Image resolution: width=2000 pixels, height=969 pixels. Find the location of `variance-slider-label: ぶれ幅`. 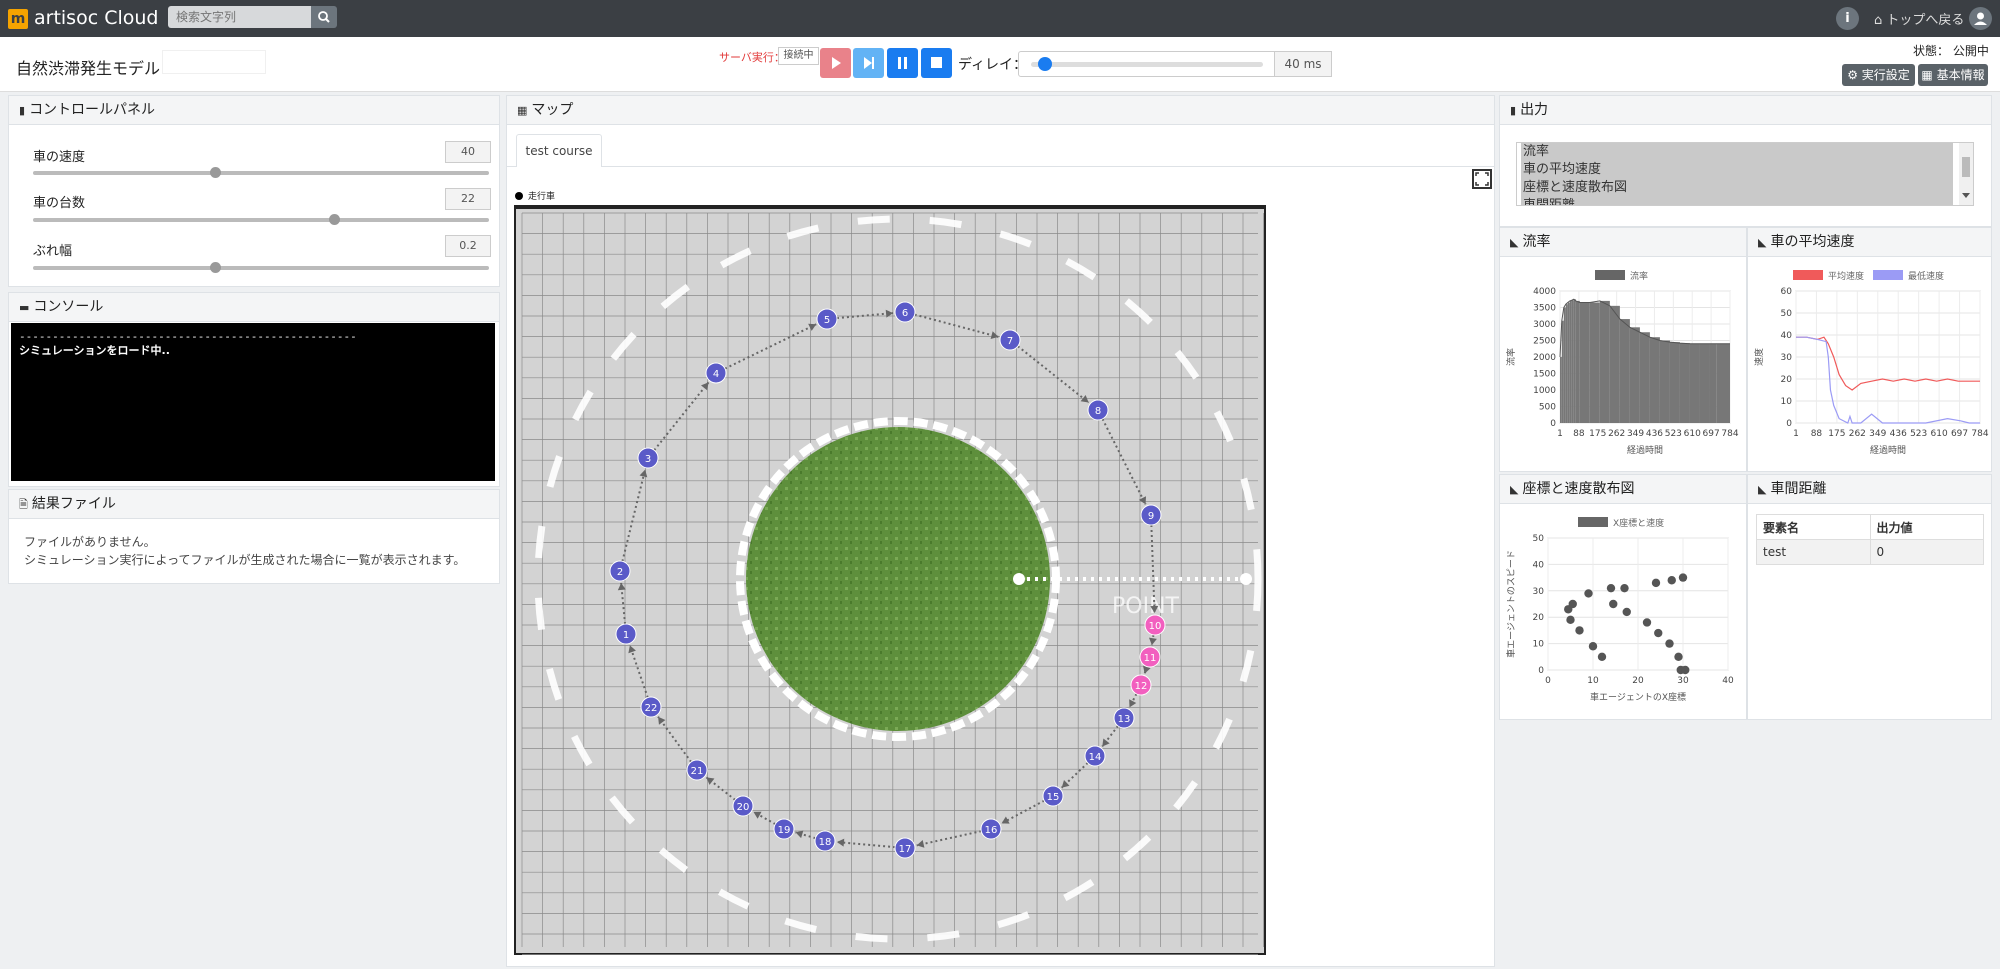

variance-slider-label: ぶれ幅 is located at coordinates (53, 251).